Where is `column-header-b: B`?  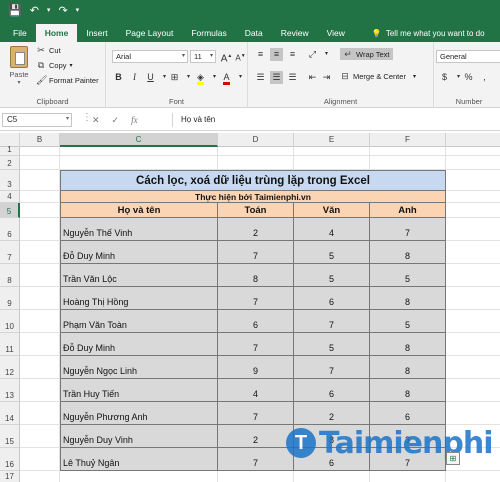 column-header-b: B is located at coordinates (40, 140).